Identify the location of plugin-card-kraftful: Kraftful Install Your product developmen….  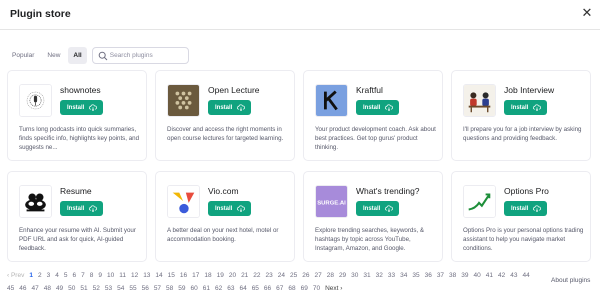
(373, 115).